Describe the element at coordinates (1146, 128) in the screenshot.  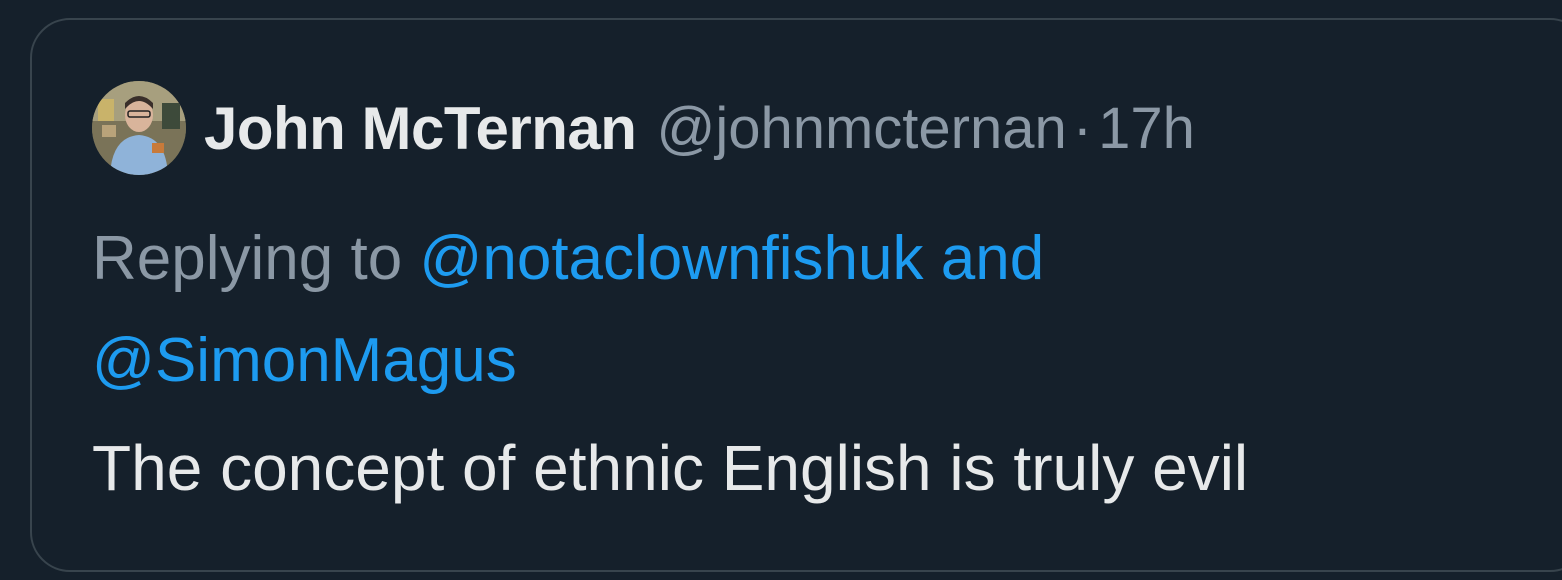
I see `timestamp: 17h` at that location.